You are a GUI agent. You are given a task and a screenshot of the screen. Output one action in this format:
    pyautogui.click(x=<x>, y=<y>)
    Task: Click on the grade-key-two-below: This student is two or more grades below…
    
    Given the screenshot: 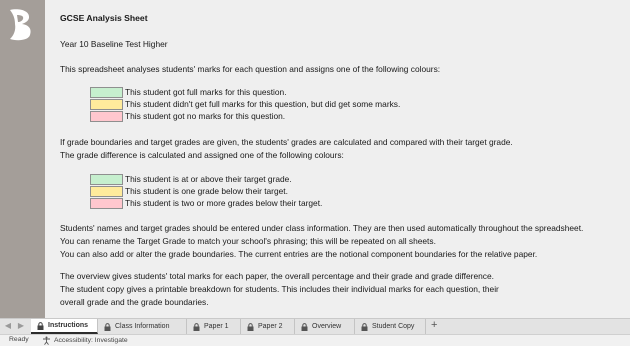 What is the action you would take?
    pyautogui.click(x=206, y=203)
    